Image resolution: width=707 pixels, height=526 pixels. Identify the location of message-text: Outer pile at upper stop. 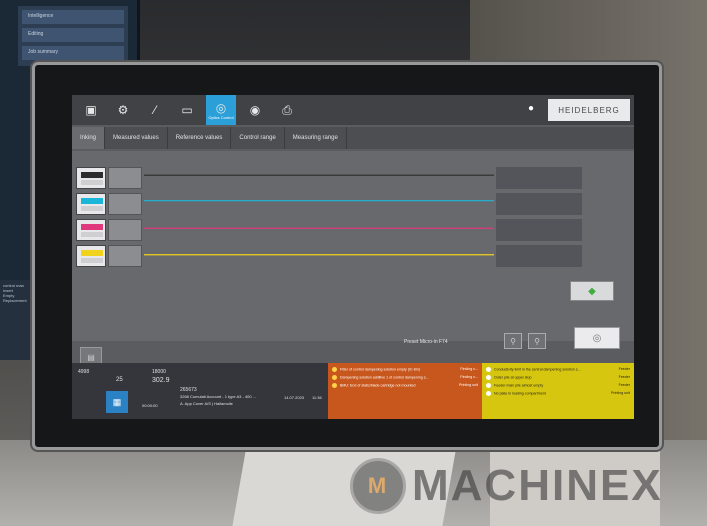
(509, 377).